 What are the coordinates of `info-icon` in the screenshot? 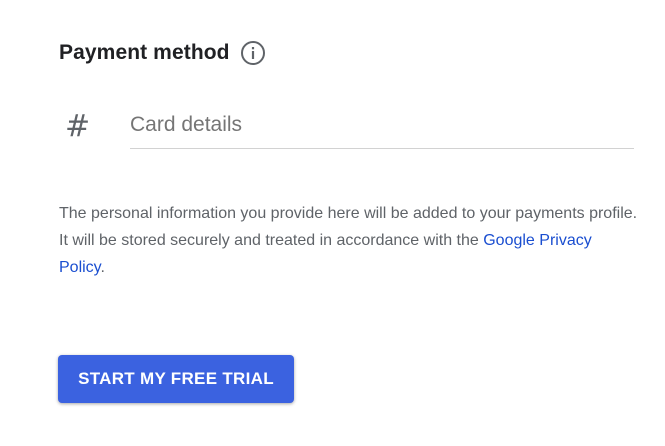 It's located at (253, 53).